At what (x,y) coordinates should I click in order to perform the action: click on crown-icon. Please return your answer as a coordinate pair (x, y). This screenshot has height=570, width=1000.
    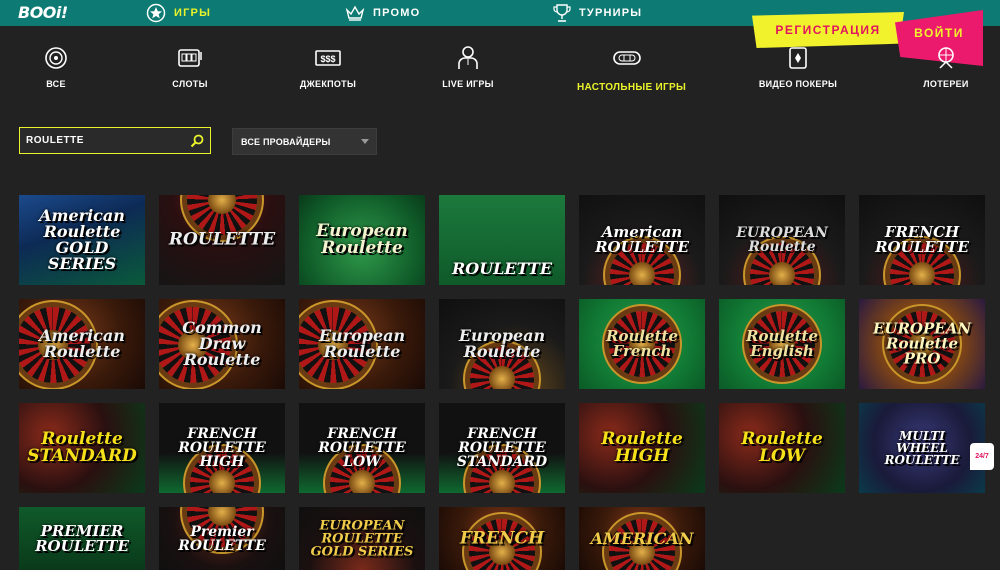
    Looking at the image, I should click on (355, 13).